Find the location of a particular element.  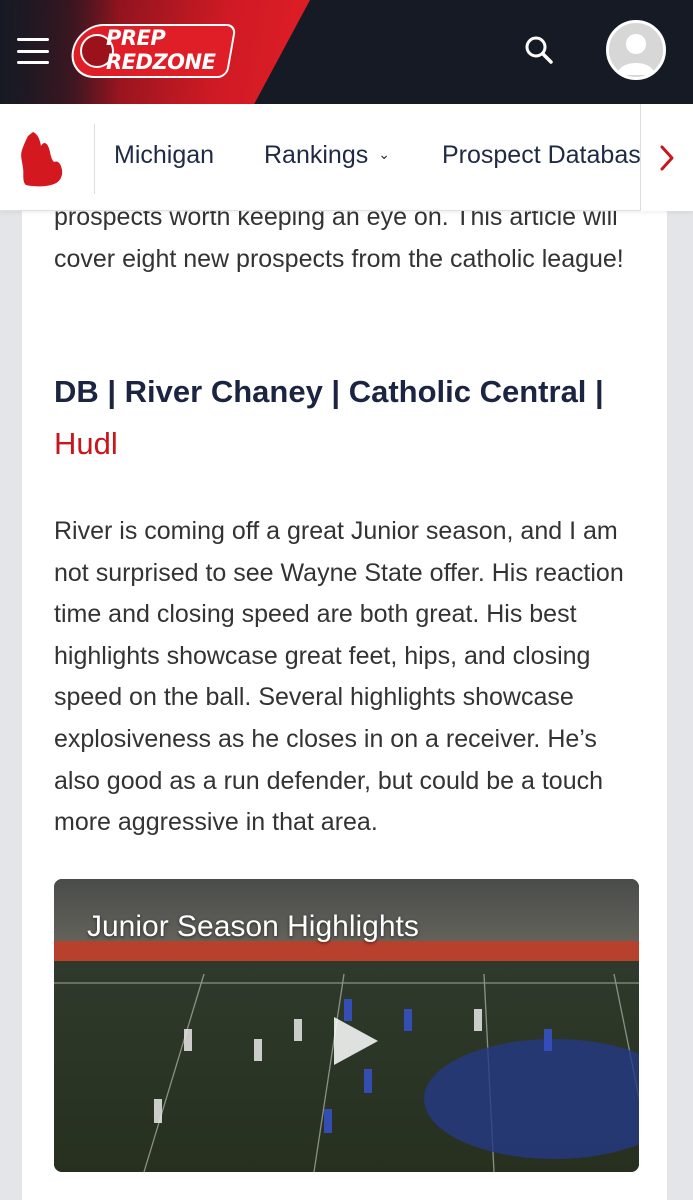

prospect-heading-text: DB | River Chaney | Catholic Central | is located at coordinates (329, 391).